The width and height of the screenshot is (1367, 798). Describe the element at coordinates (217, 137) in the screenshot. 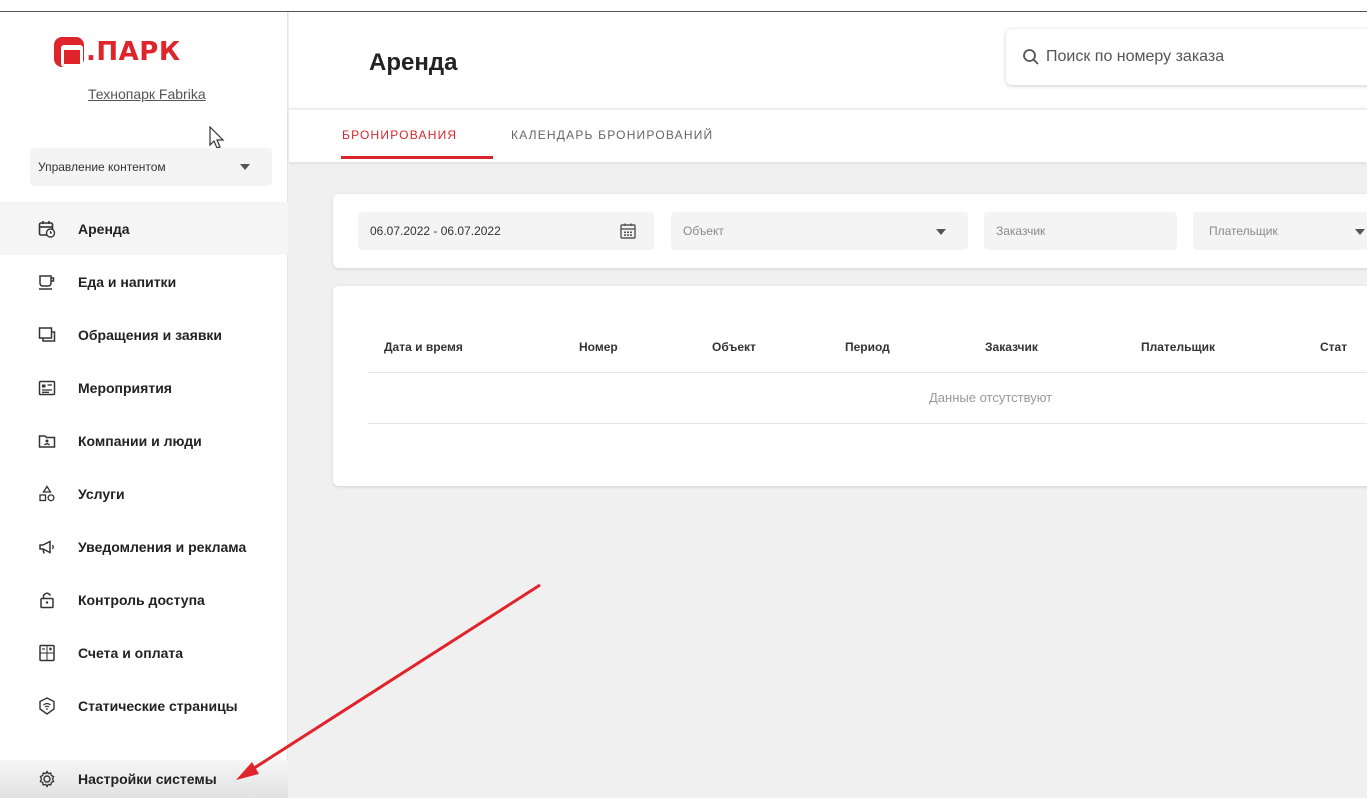

I see `mouse-cursor-icon` at that location.